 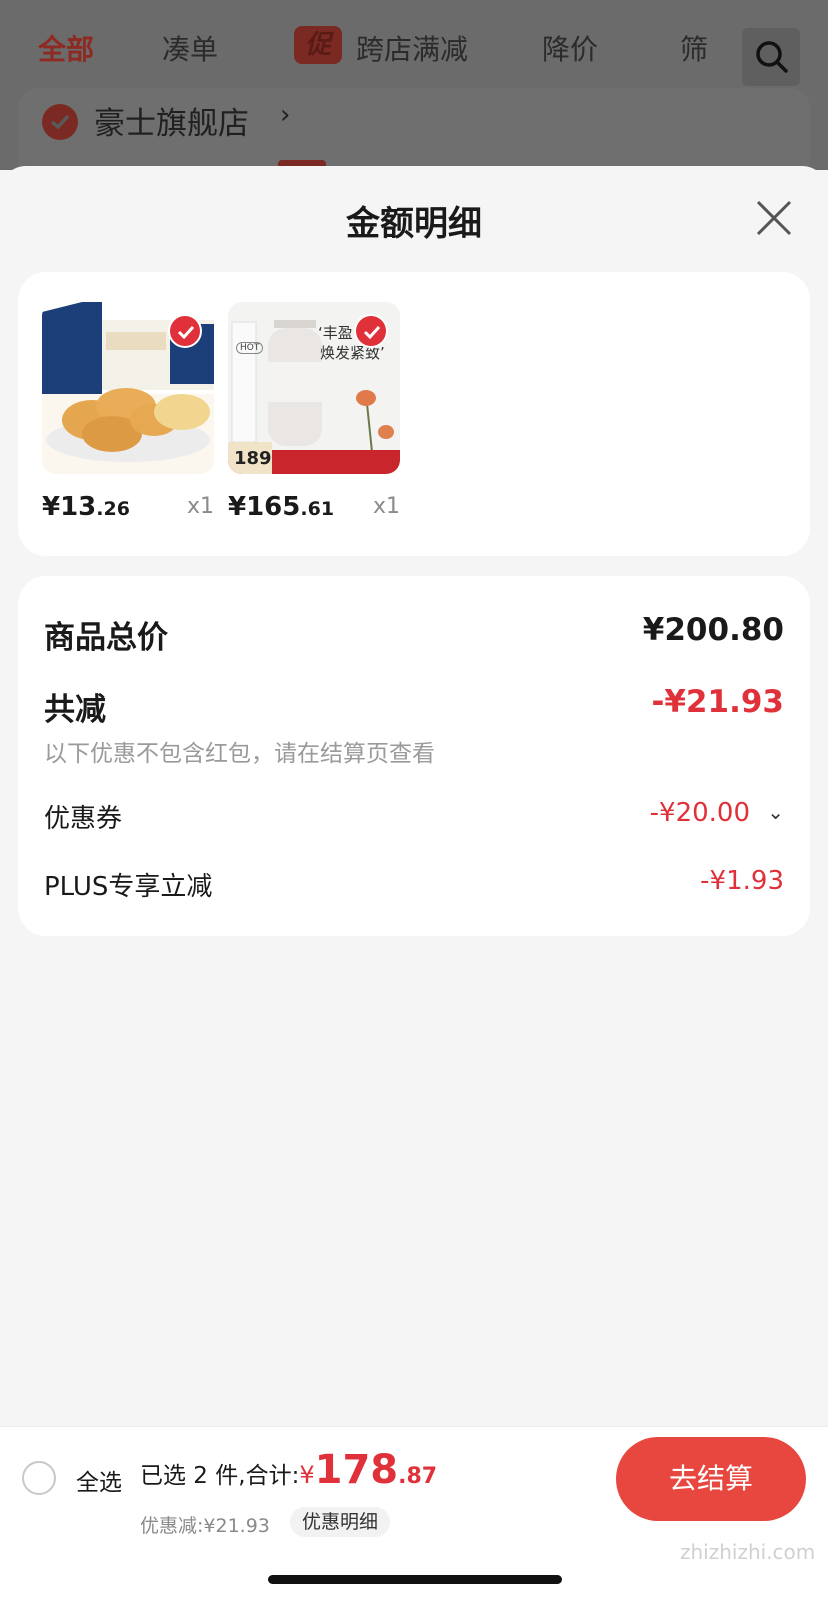 What do you see at coordinates (314, 388) in the screenshot?
I see `shampoo-product-image: ‘丰盈 焕发紧致’ HOT 189` at bounding box center [314, 388].